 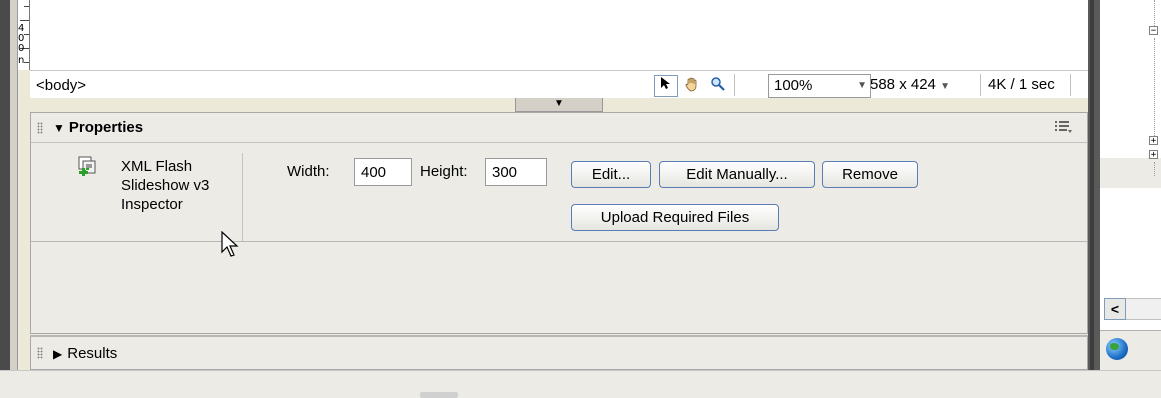 What do you see at coordinates (14, 185) in the screenshot?
I see `window-frame-left-inner` at bounding box center [14, 185].